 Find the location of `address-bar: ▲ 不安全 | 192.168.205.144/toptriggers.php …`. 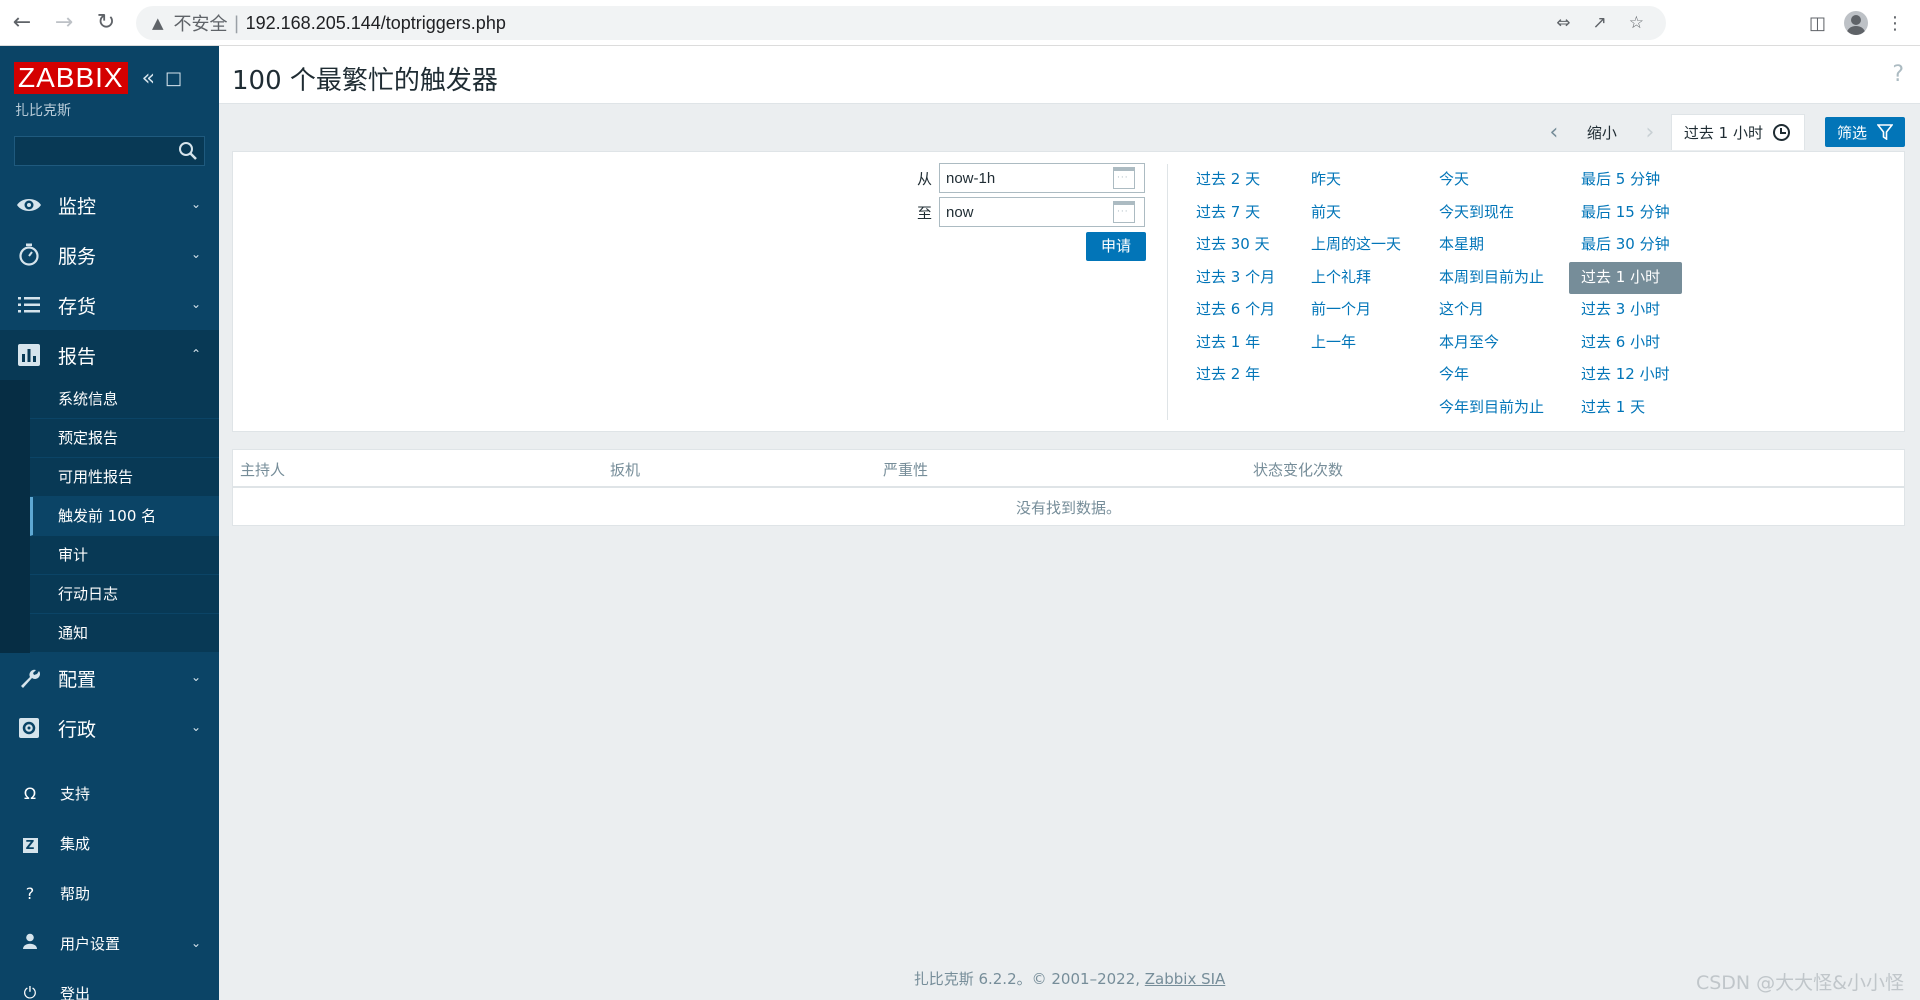

address-bar: ▲ 不安全 | 192.168.205.144/toptriggers.php … is located at coordinates (901, 23).